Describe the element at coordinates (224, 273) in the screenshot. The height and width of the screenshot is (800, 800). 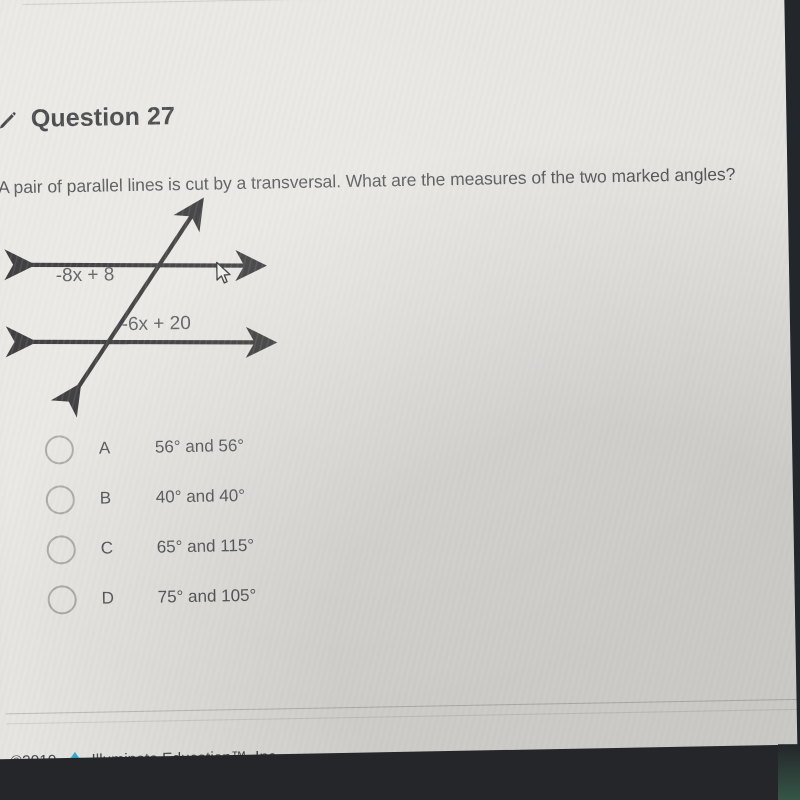
I see `mouse-pointer-icon` at that location.